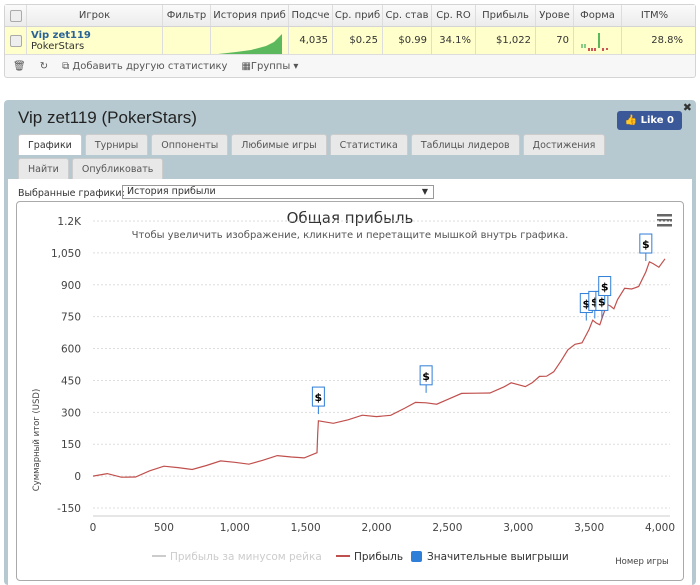 This screenshot has width=700, height=585. I want to click on col-form: Форма, so click(598, 15).